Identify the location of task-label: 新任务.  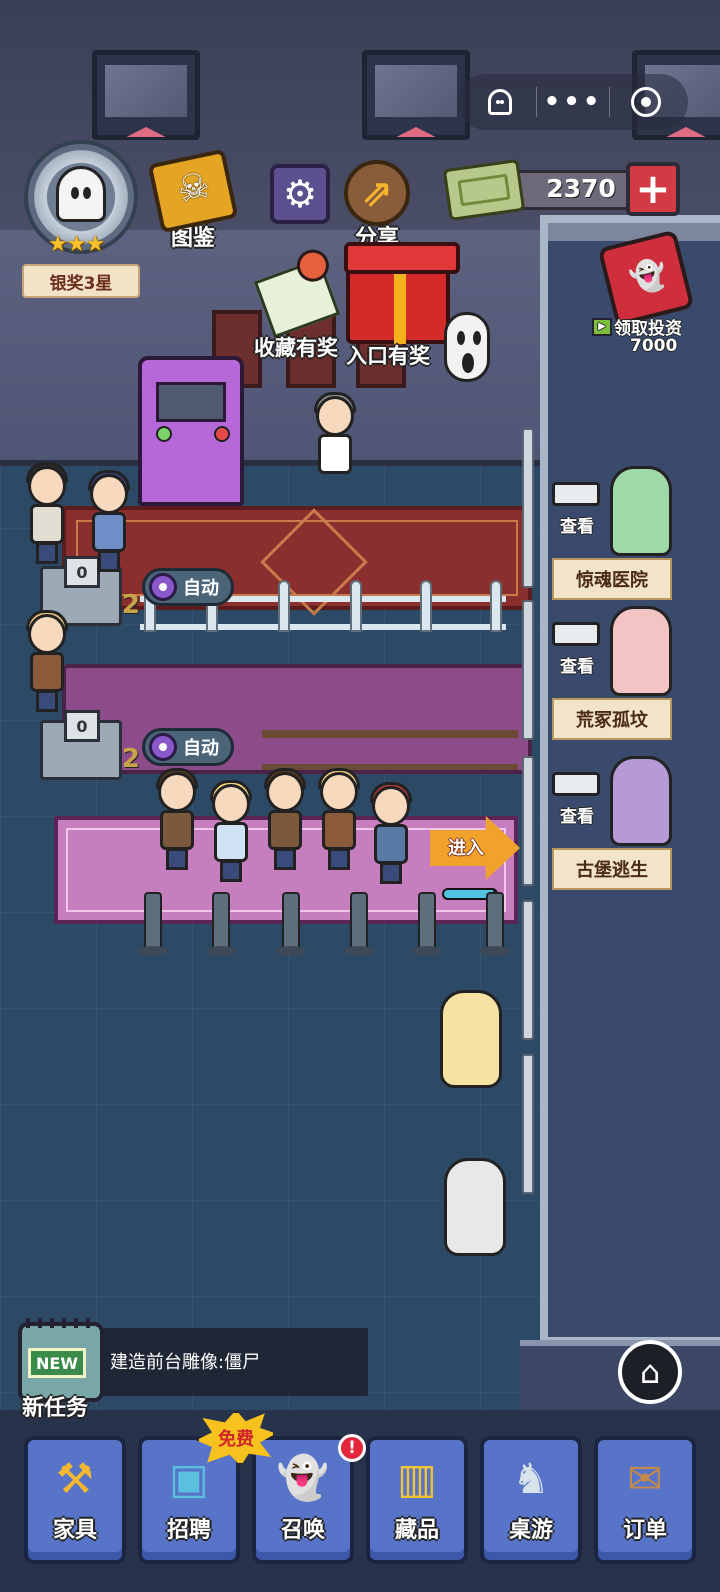
(55, 1408).